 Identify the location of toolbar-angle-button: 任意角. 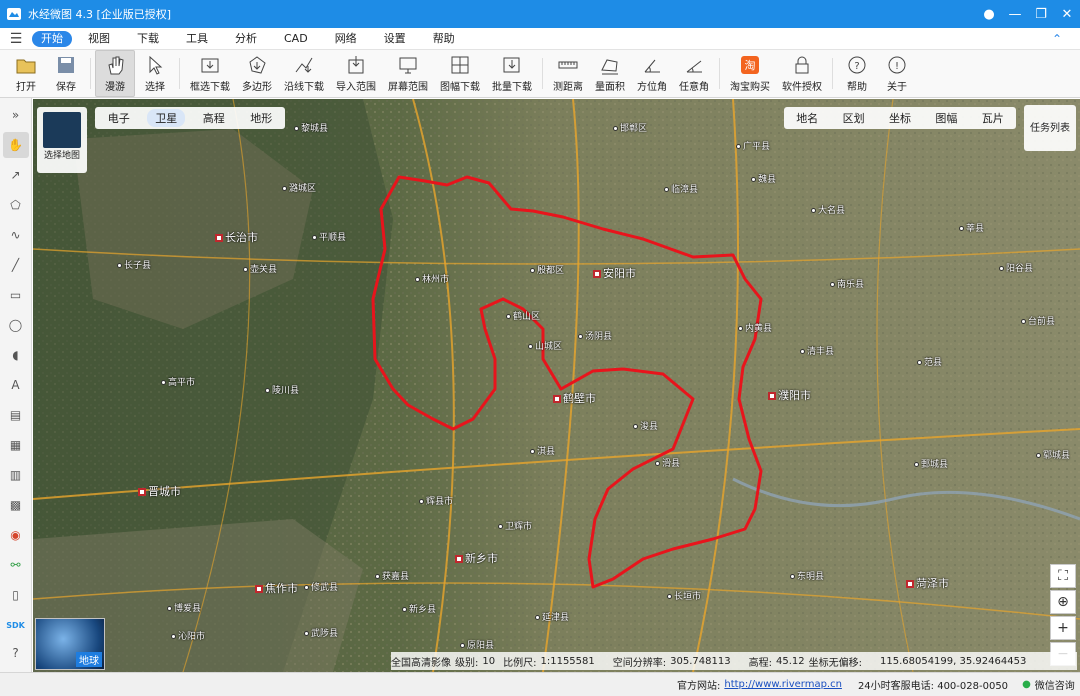
(694, 73).